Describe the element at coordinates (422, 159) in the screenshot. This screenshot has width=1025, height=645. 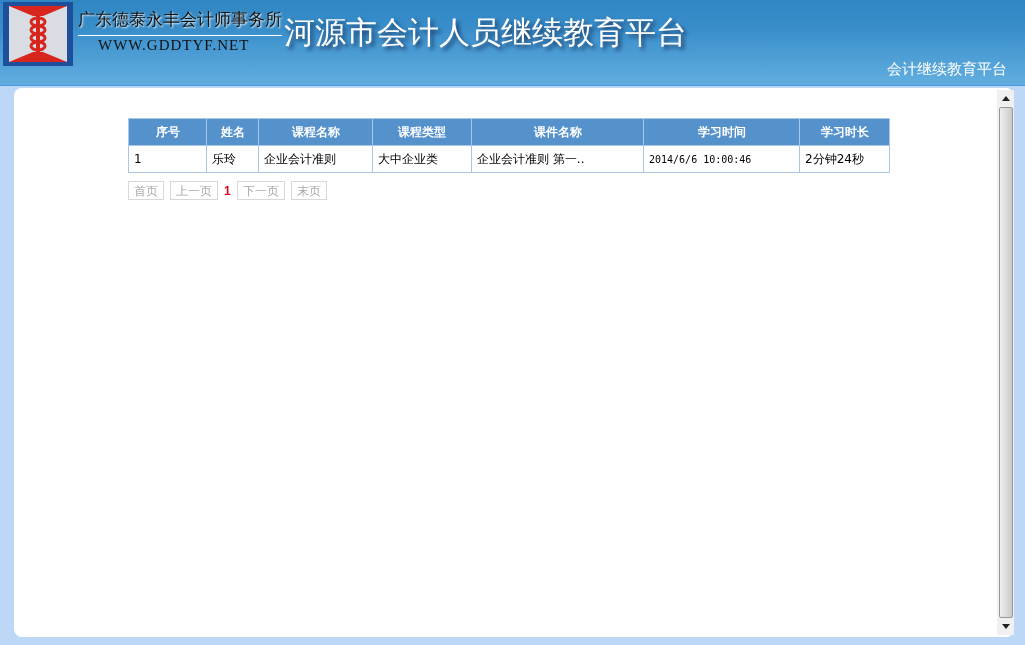
I see `table-cell: 大中企业类` at that location.